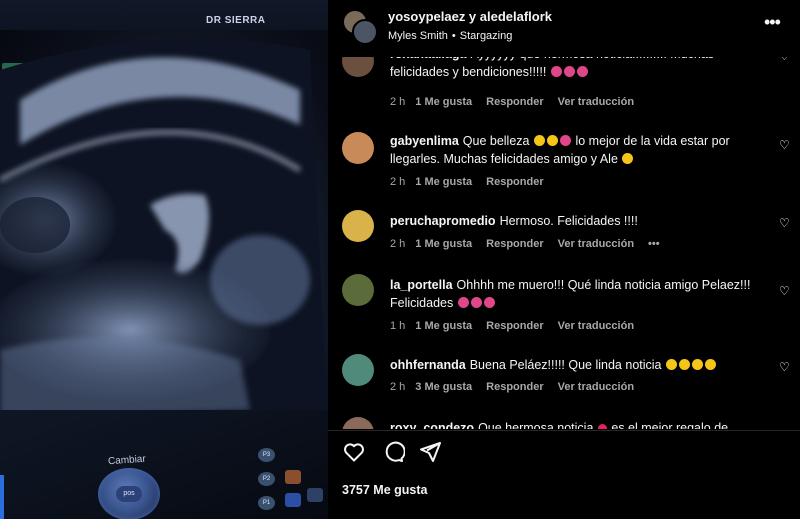  Describe the element at coordinates (424, 141) in the screenshot. I see `comment-username: gabyenlima` at that location.